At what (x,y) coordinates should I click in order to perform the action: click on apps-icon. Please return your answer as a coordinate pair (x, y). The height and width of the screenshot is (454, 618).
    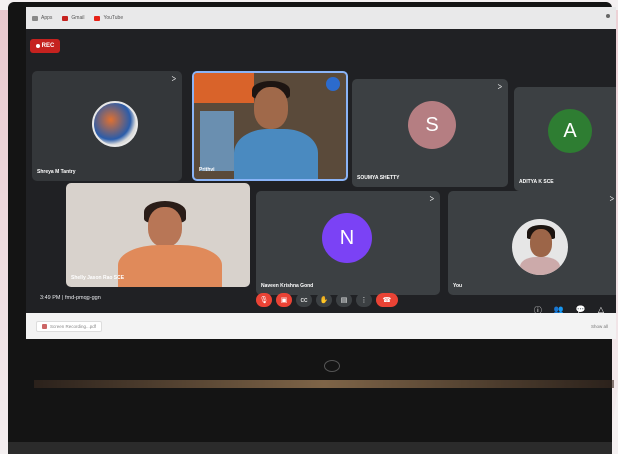
    Looking at the image, I should click on (35, 18).